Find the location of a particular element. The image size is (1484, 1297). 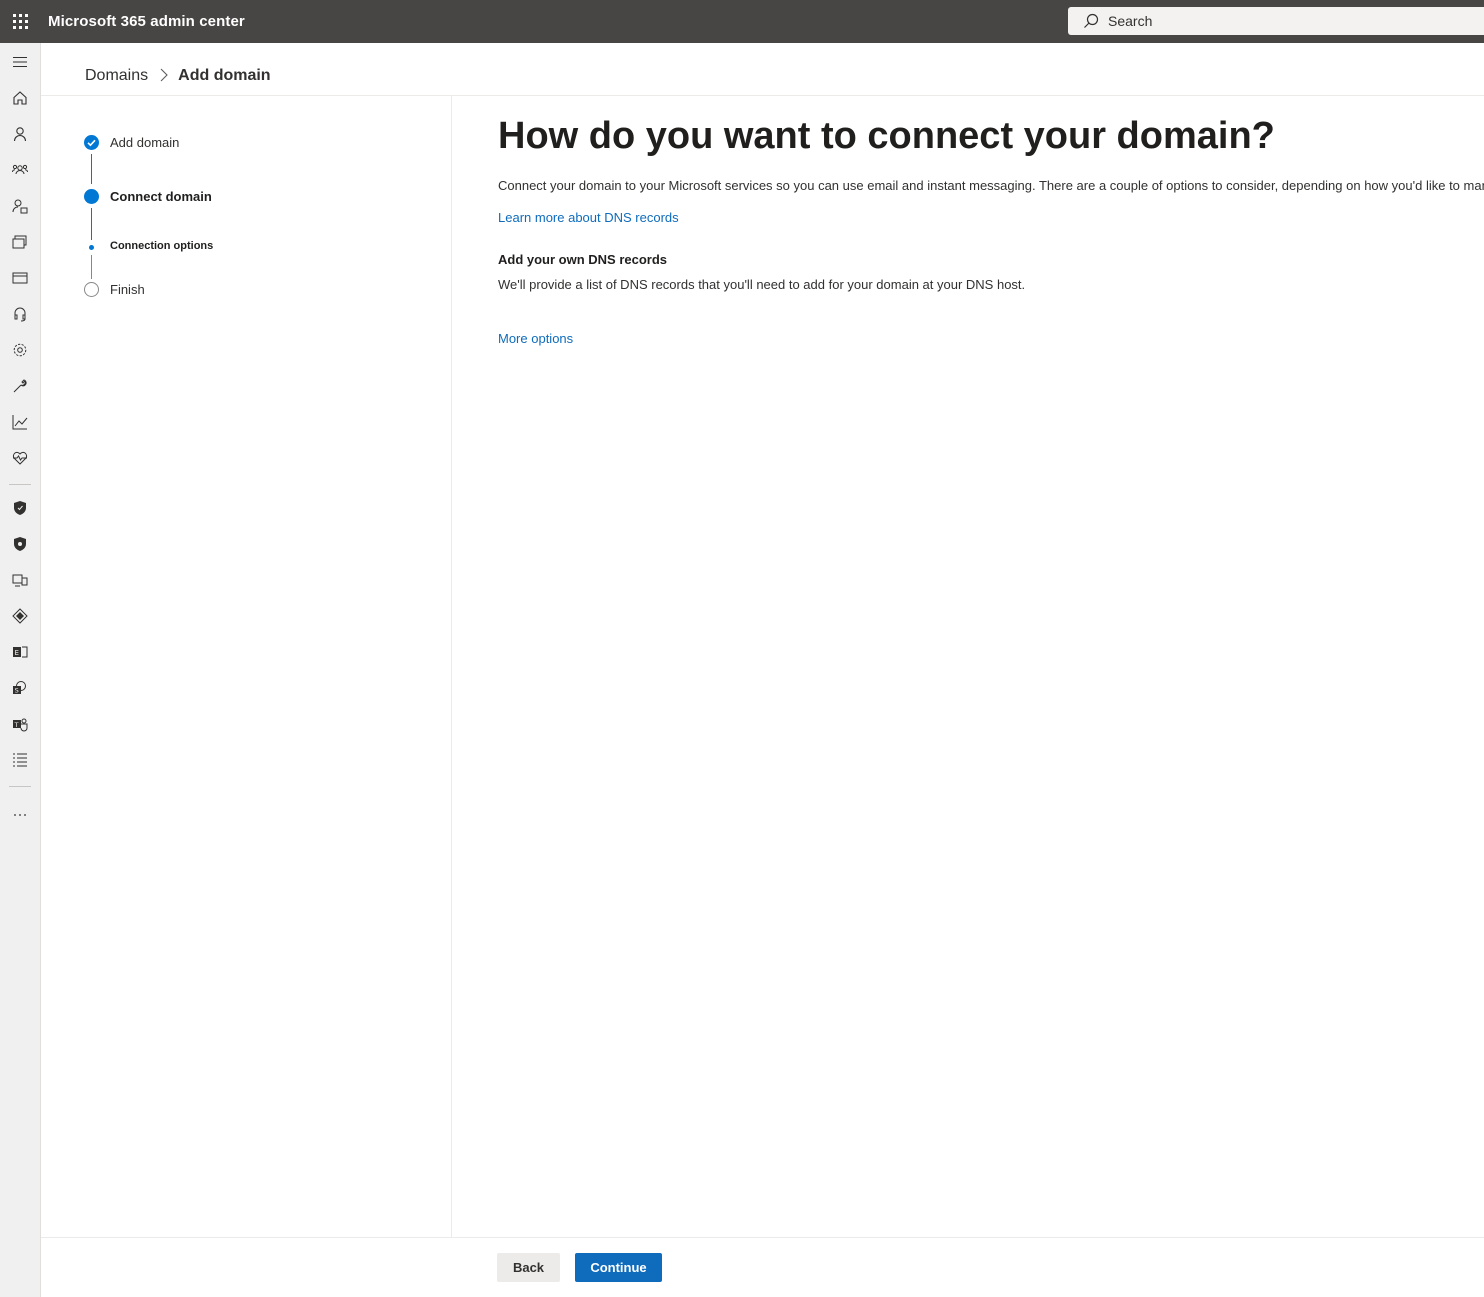

teams-icon: T is located at coordinates (20, 724).